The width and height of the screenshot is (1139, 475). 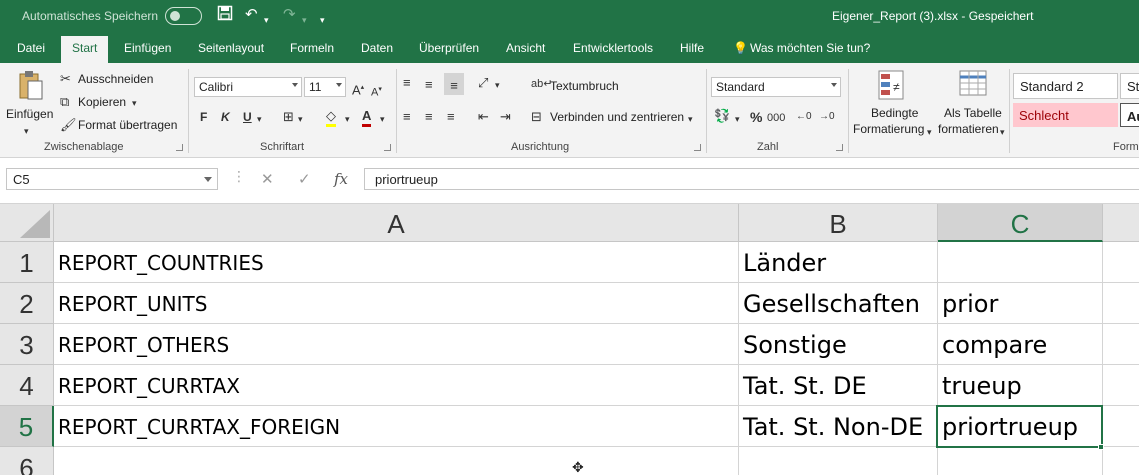 I want to click on cell-c1, so click(x=1020, y=262).